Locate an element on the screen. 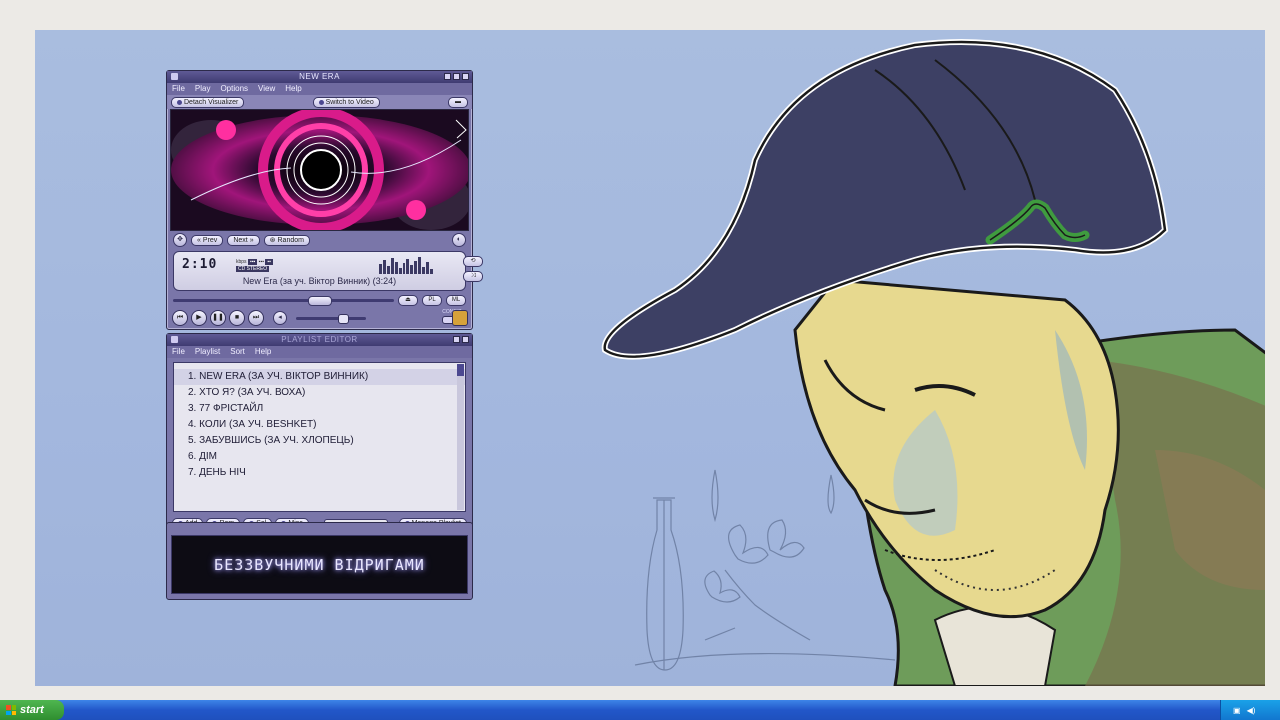  volume-icon: ◂ is located at coordinates (280, 318).